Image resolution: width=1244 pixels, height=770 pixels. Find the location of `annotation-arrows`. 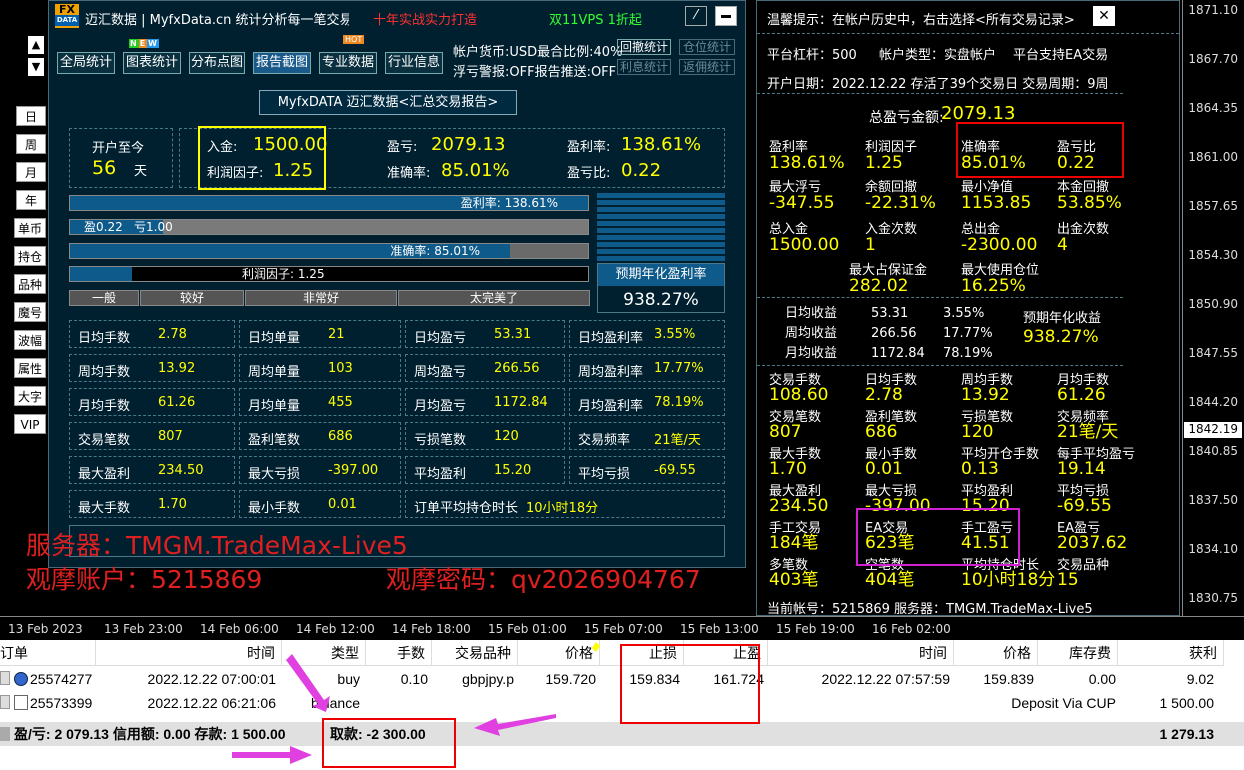

annotation-arrows is located at coordinates (416, 703).